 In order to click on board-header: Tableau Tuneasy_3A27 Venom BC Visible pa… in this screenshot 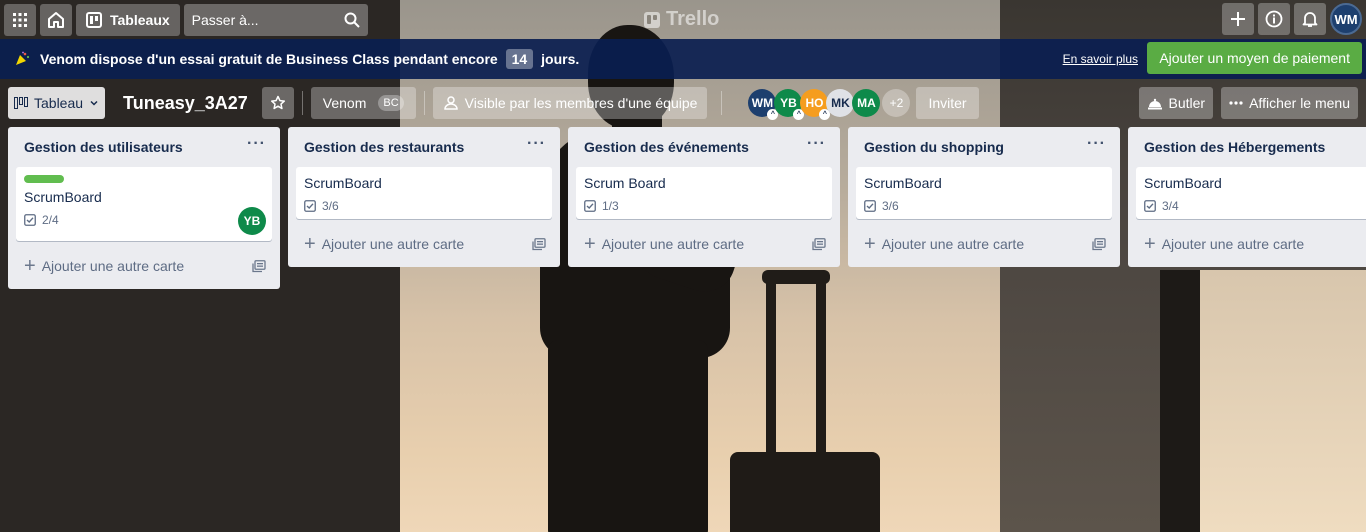, I will do `click(683, 103)`.